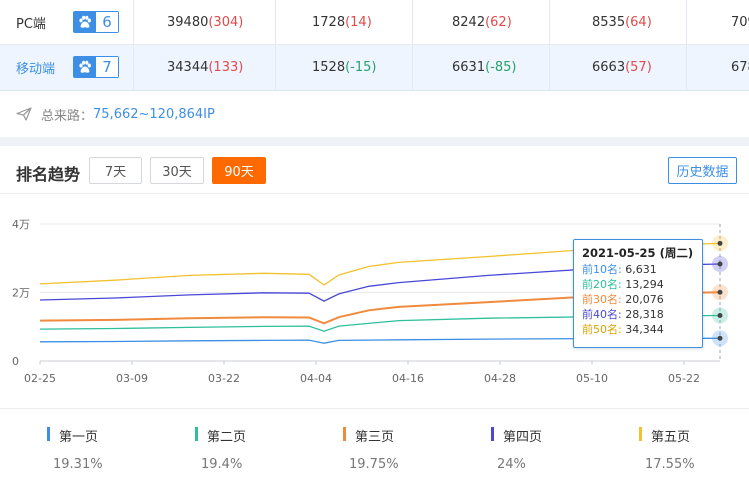 This screenshot has width=749, height=488. Describe the element at coordinates (619, 269) in the screenshot. I see `tooltip-row: 前10名: 6,631` at that location.